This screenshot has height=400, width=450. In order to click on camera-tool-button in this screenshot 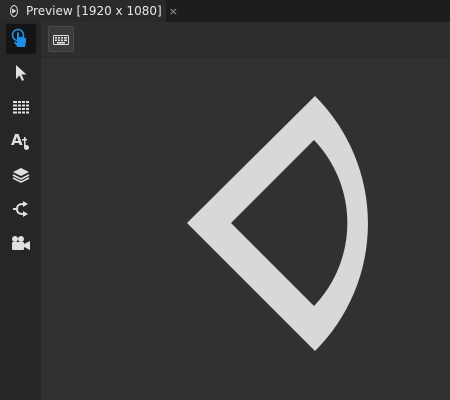, I will do `click(21, 243)`.